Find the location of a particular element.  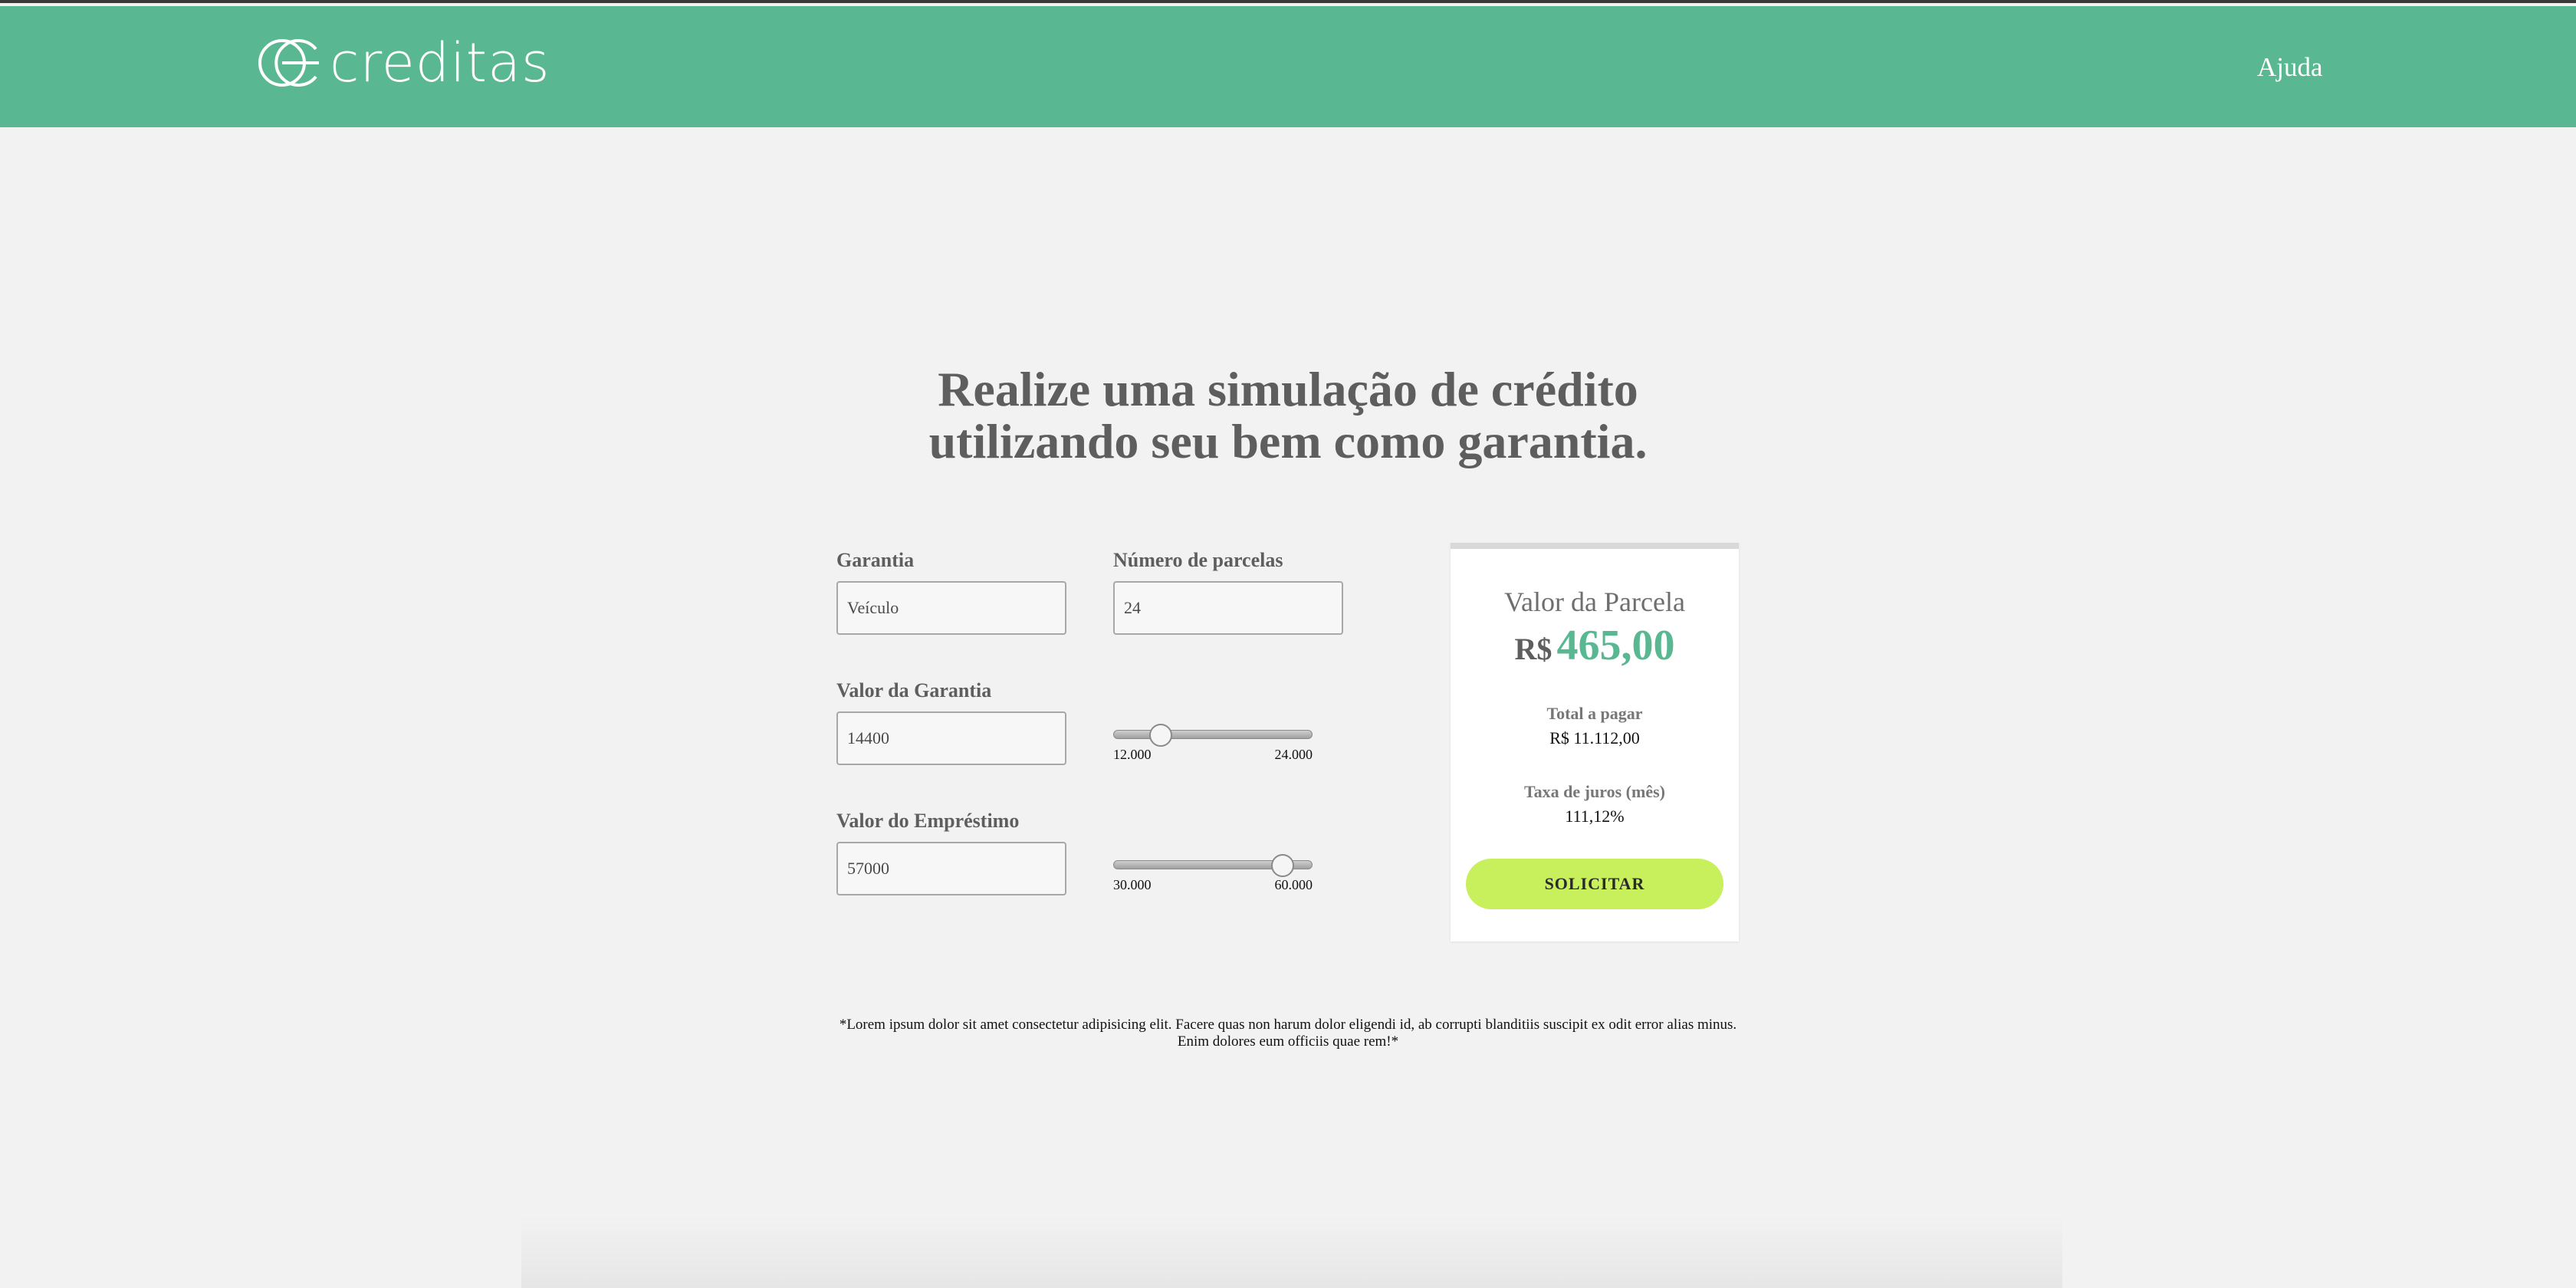

slider-track is located at coordinates (1213, 735).